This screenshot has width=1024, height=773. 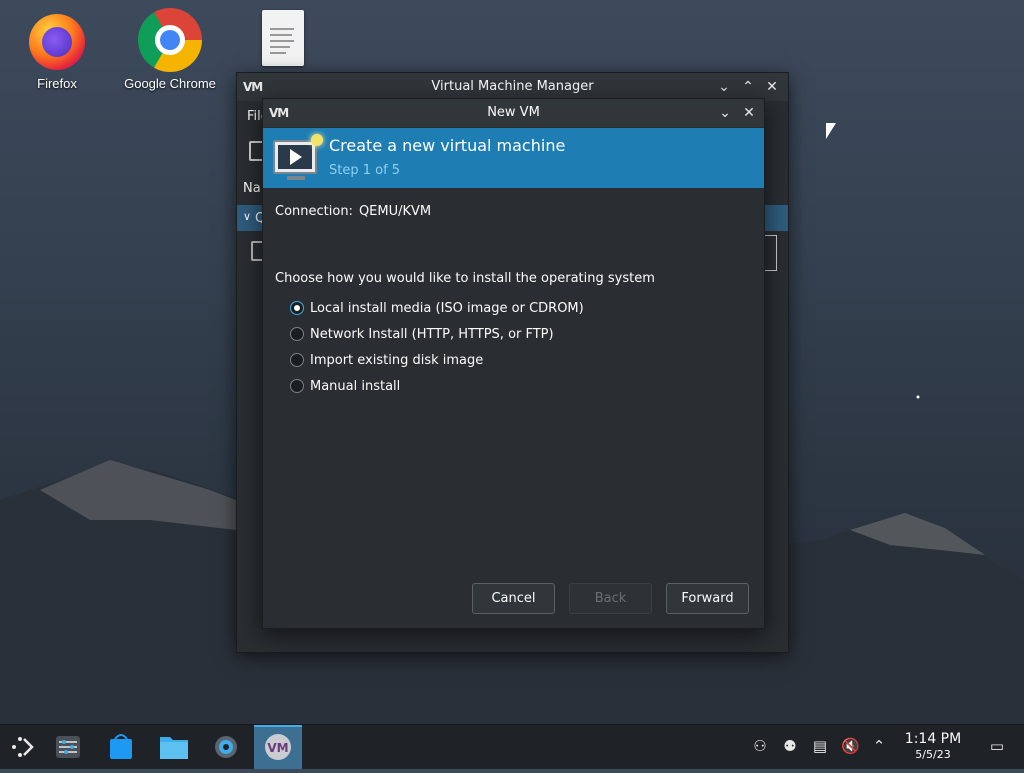 I want to click on window-title: Virtual Machine Manager, so click(x=512, y=86).